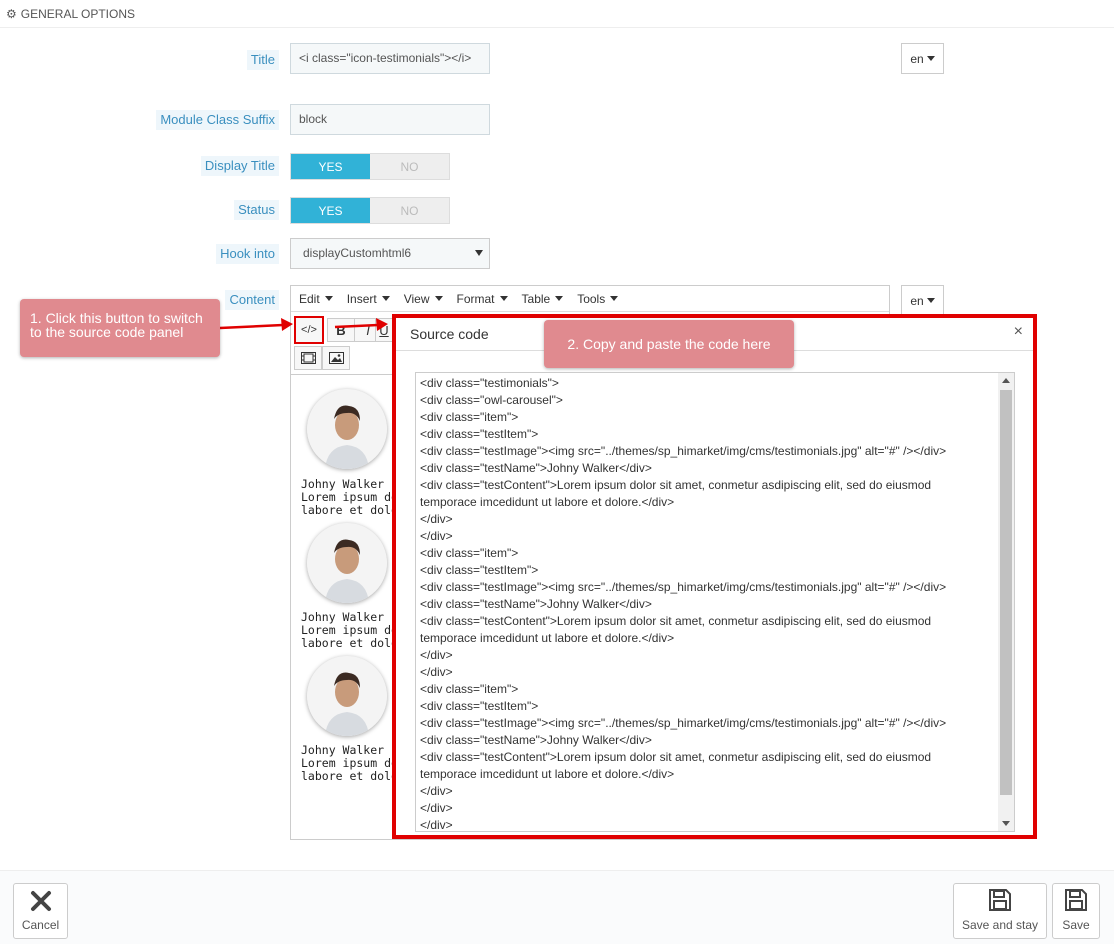  I want to click on save-button: Save, so click(1076, 911).